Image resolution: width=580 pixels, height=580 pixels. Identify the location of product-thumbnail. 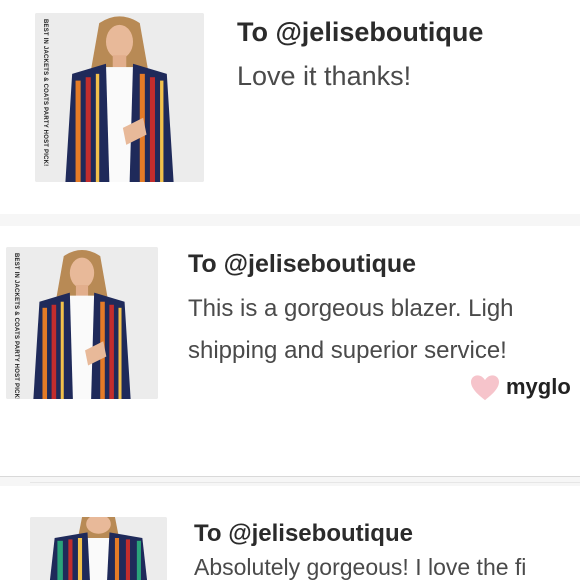
(98, 548).